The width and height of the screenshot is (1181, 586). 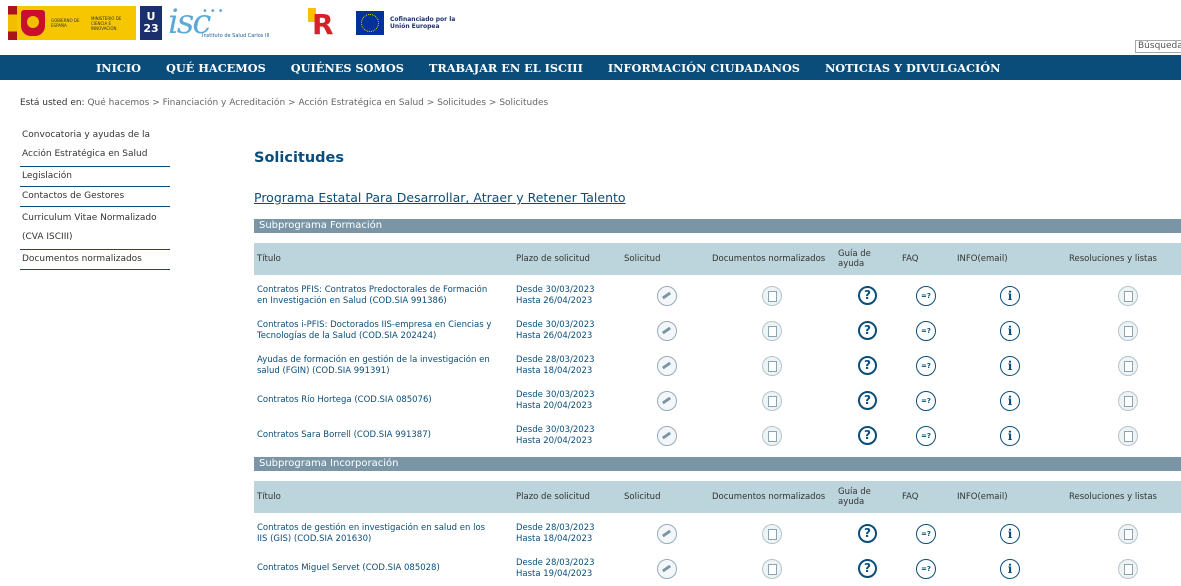 What do you see at coordinates (854, 259) in the screenshot?
I see `column-header-guia: Guía de ayuda` at bounding box center [854, 259].